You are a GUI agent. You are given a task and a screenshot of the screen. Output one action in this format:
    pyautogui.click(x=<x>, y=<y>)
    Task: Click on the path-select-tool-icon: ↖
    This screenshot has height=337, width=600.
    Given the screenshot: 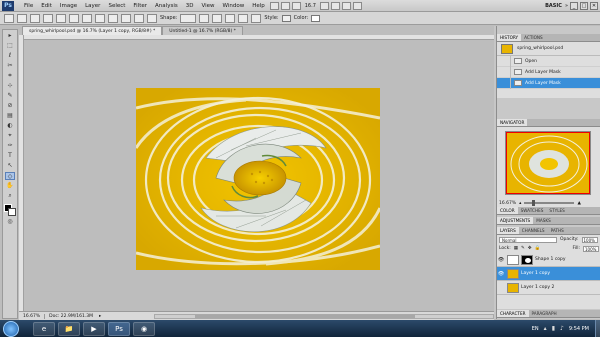 What is the action you would take?
    pyautogui.click(x=10, y=166)
    